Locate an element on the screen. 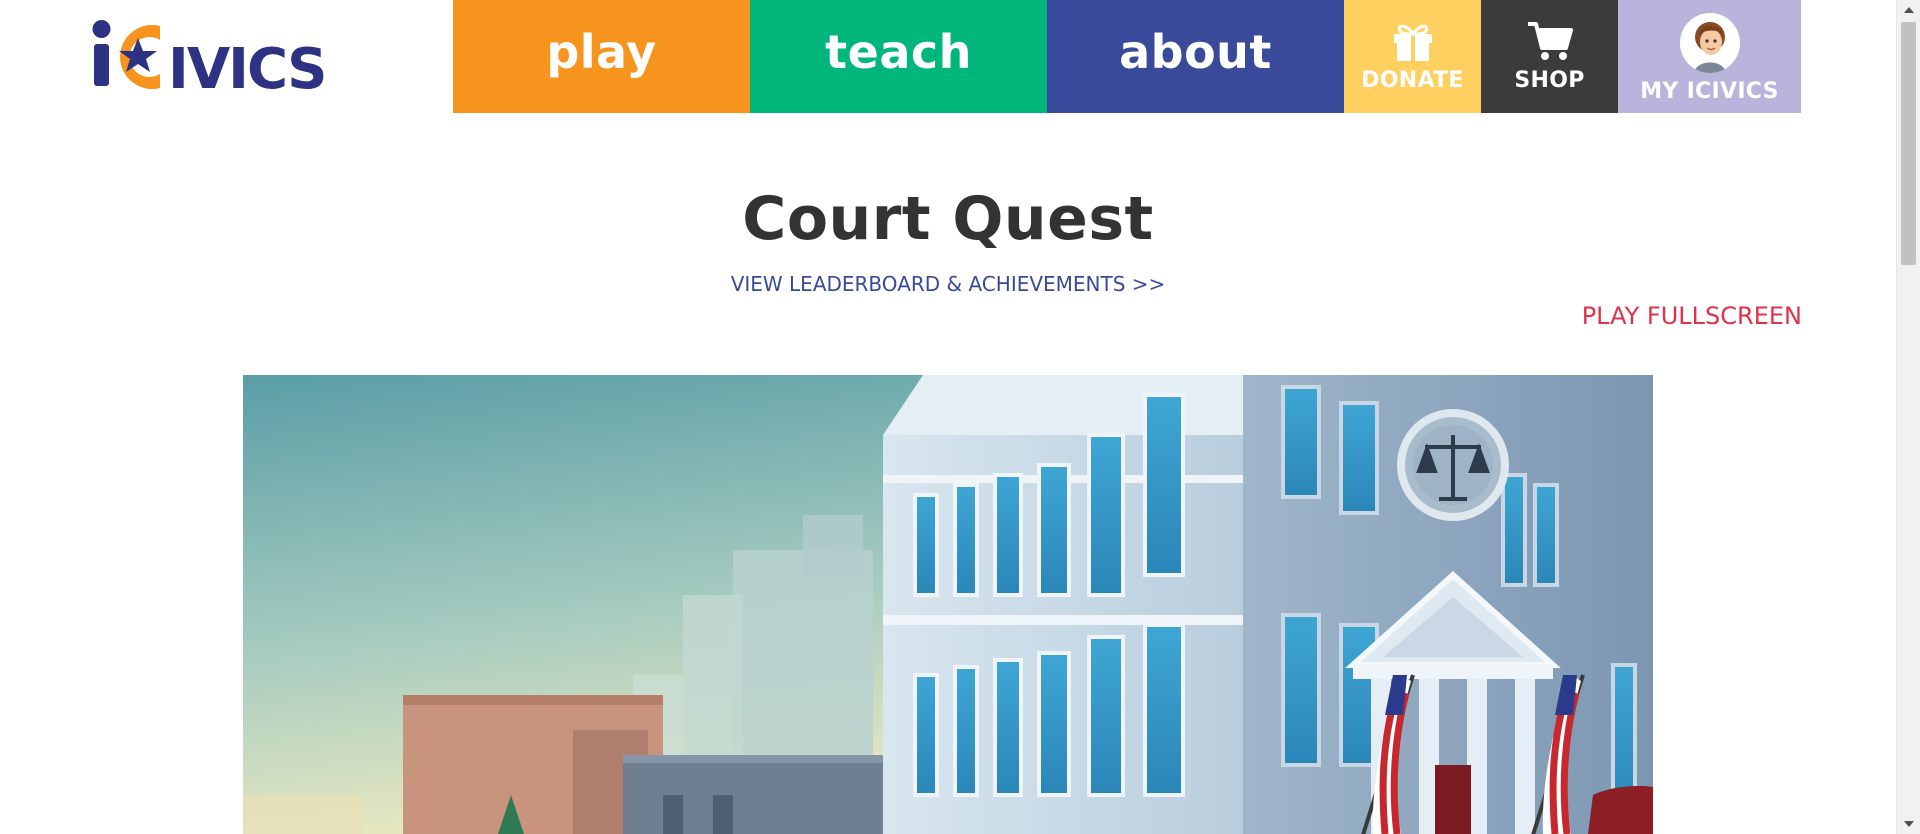  page-title: Court Quest is located at coordinates (948, 219).